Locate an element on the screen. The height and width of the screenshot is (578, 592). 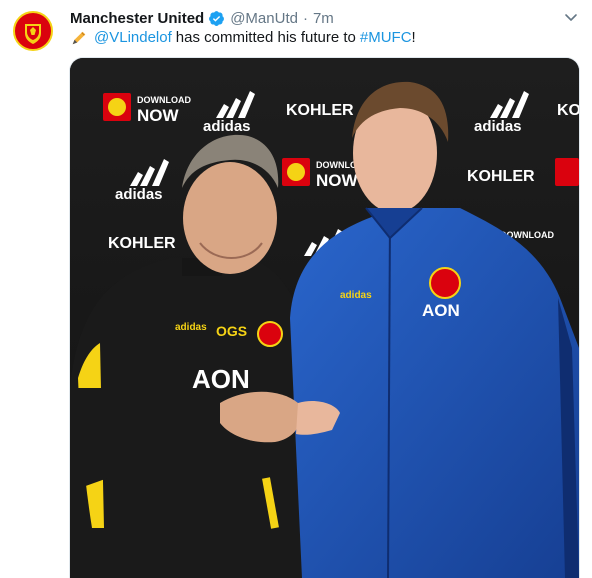
chevron-down-icon is located at coordinates (571, 17).